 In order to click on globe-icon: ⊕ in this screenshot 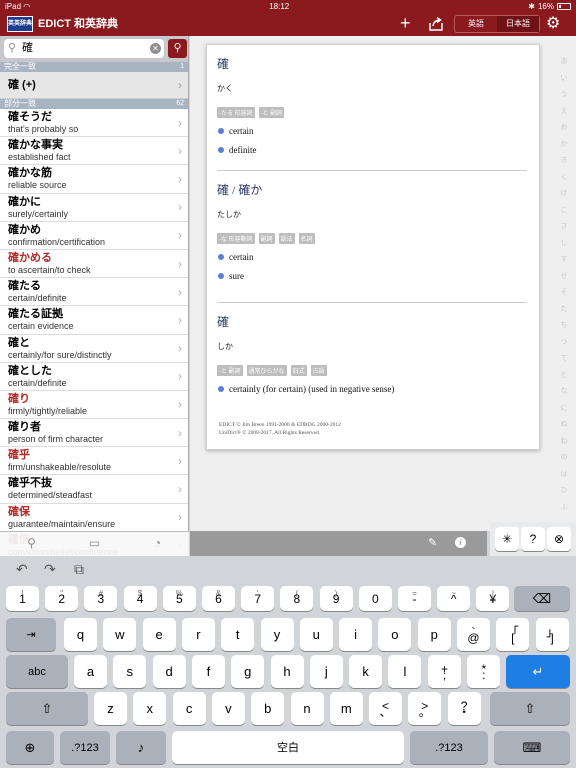, I will do `click(30, 747)`.